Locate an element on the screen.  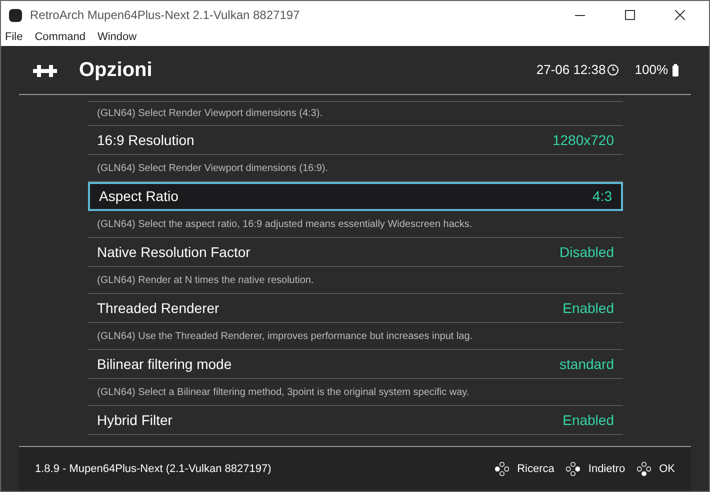
clock-text: 27-06 12:38 is located at coordinates (571, 70).